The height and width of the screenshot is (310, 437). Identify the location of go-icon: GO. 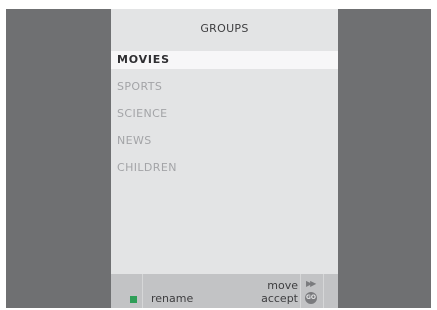
(311, 298).